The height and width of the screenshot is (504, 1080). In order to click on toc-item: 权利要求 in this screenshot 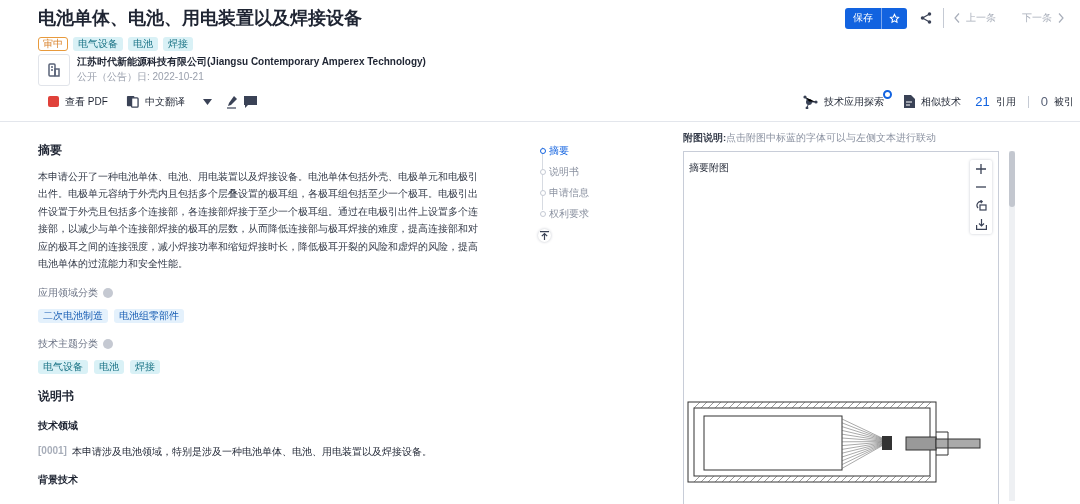, I will do `click(611, 213)`.